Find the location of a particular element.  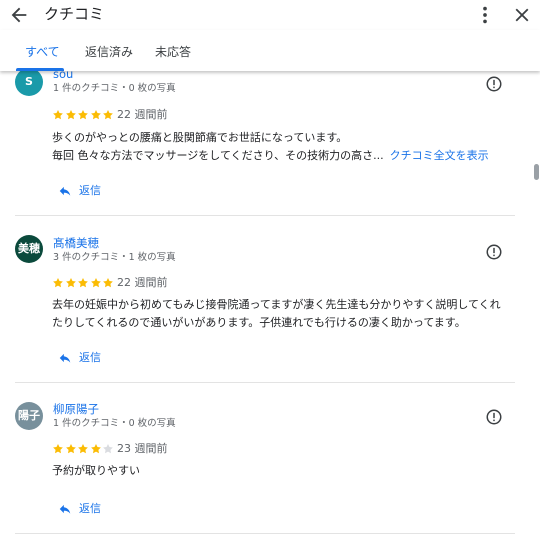

avatar: S is located at coordinates (29, 83).